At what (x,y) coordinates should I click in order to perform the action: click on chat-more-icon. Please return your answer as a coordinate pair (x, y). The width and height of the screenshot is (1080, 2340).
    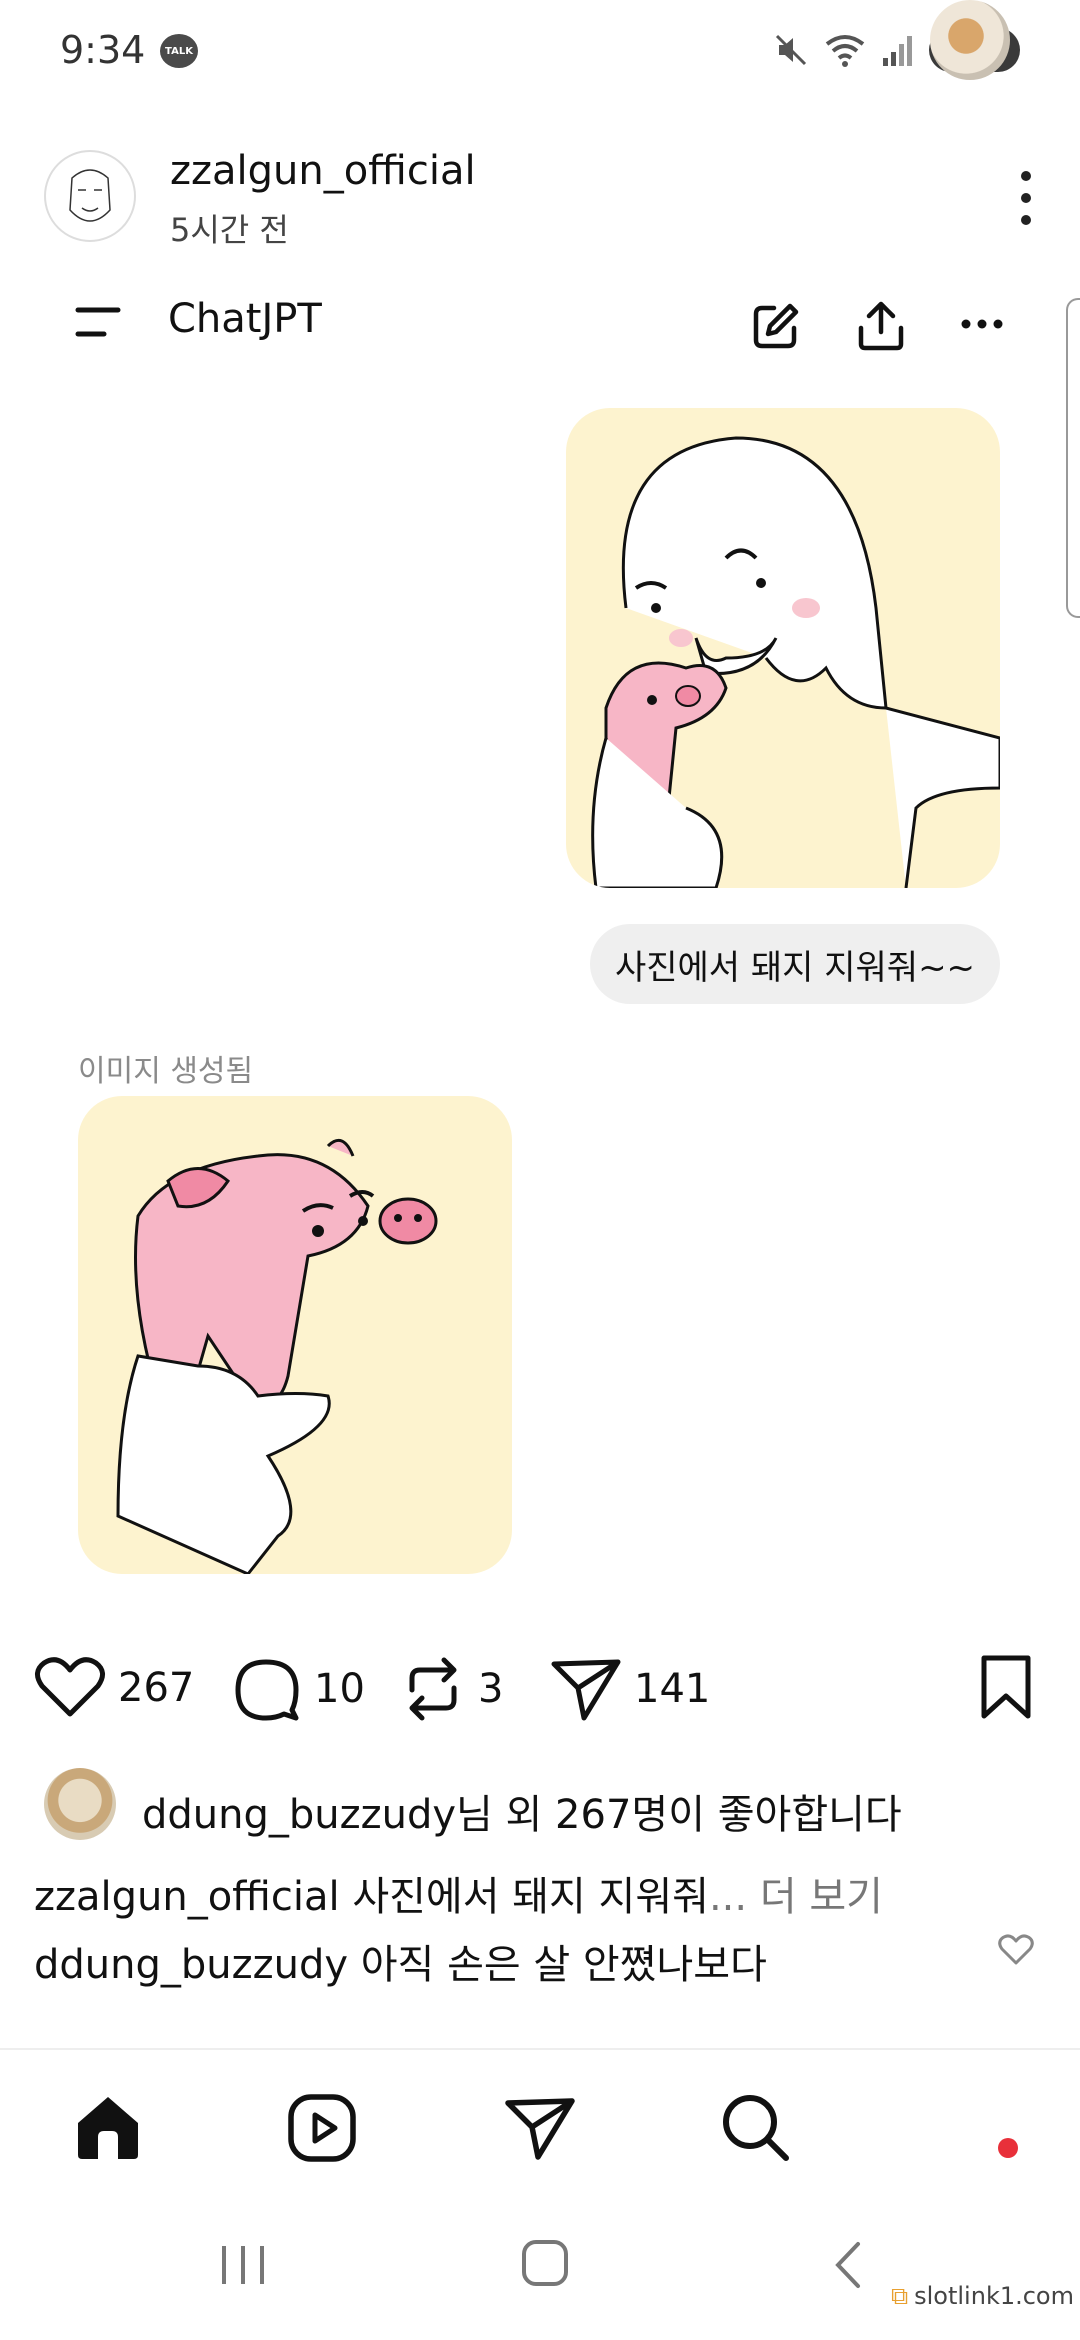
    Looking at the image, I should click on (982, 324).